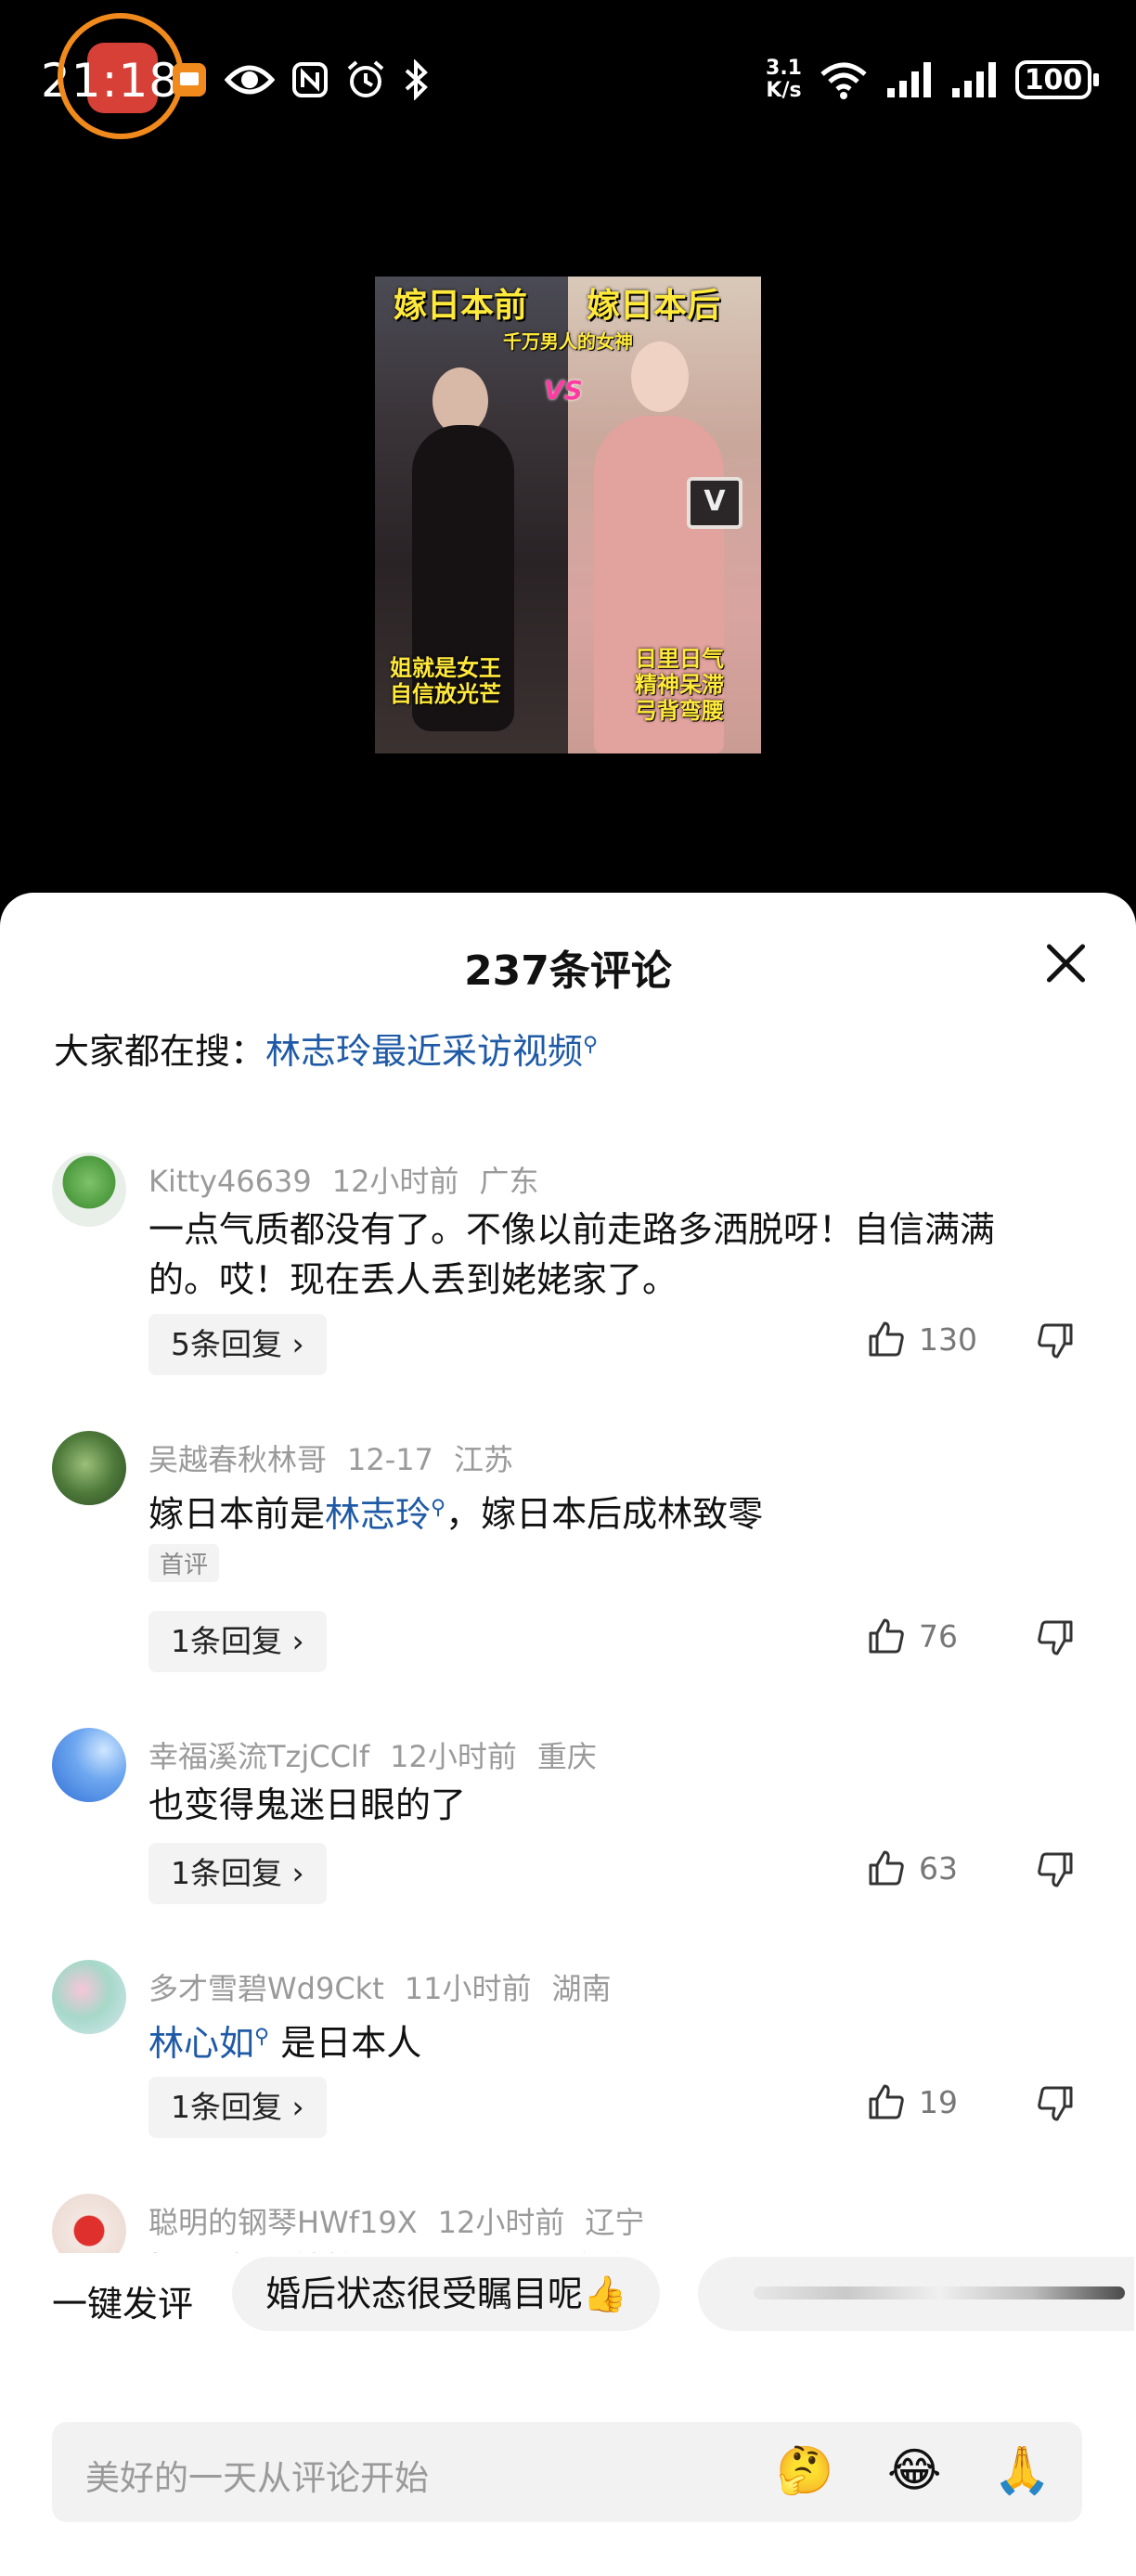 This screenshot has height=2576, width=1136. What do you see at coordinates (341, 1457) in the screenshot?
I see `comment-meta: 吴越春秋林哥 12-17 江苏` at bounding box center [341, 1457].